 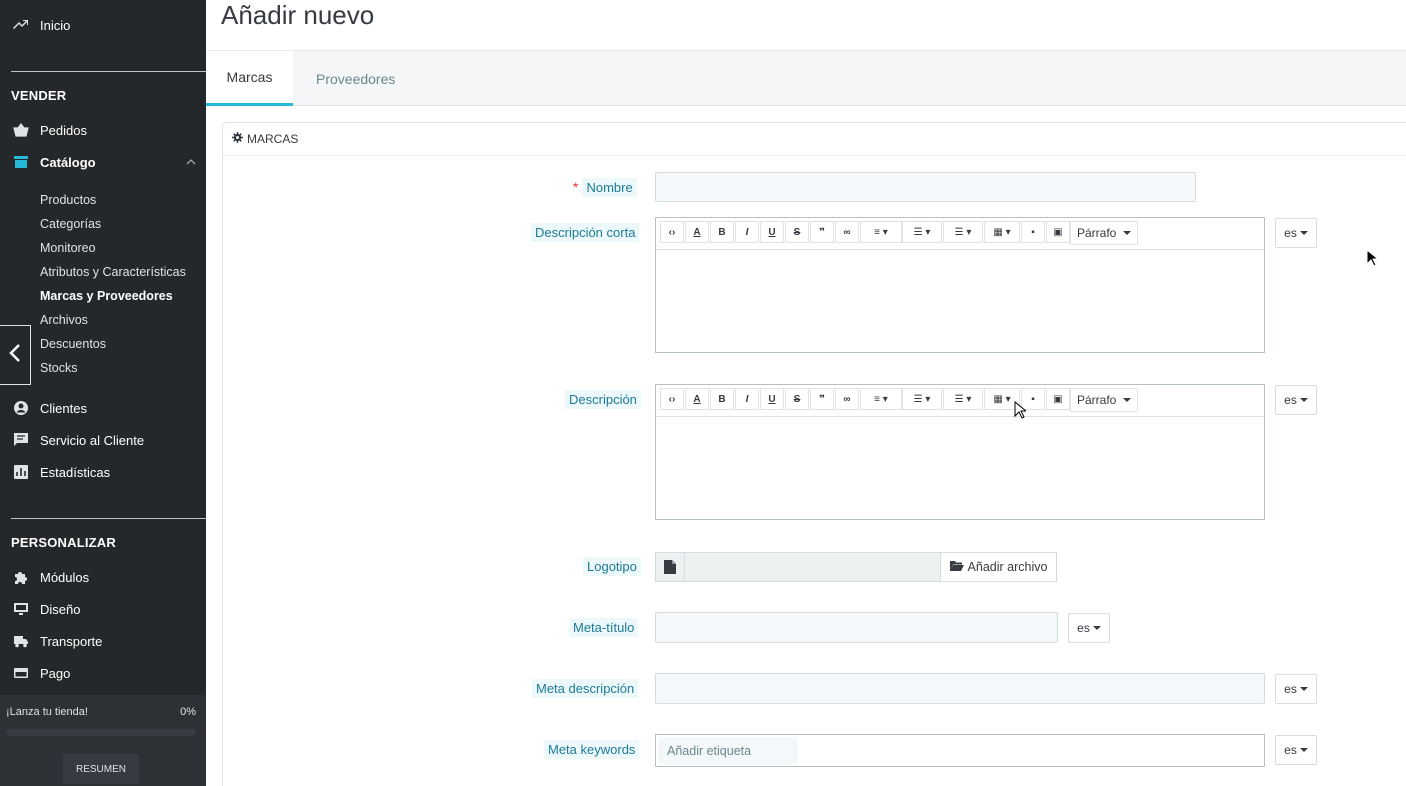 What do you see at coordinates (75, 472) in the screenshot?
I see `sidebar-item-label: Estadísticas` at bounding box center [75, 472].